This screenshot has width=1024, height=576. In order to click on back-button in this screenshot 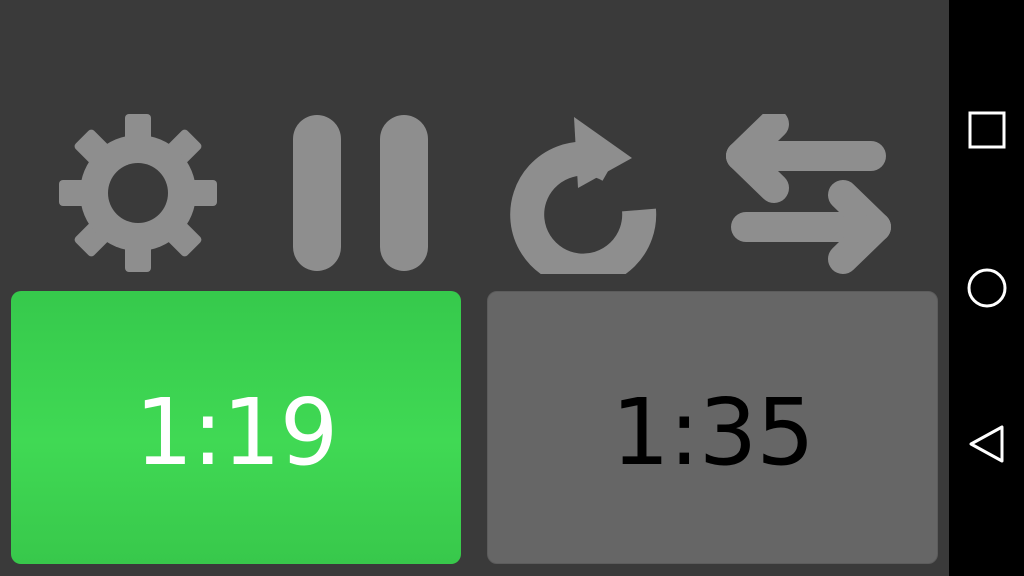, I will do `click(986, 444)`.